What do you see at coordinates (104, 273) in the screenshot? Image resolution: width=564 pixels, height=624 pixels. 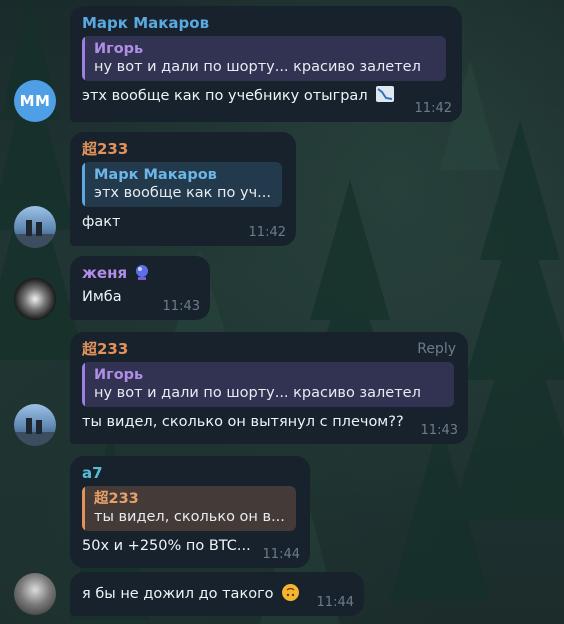 I see `author-name: женя` at bounding box center [104, 273].